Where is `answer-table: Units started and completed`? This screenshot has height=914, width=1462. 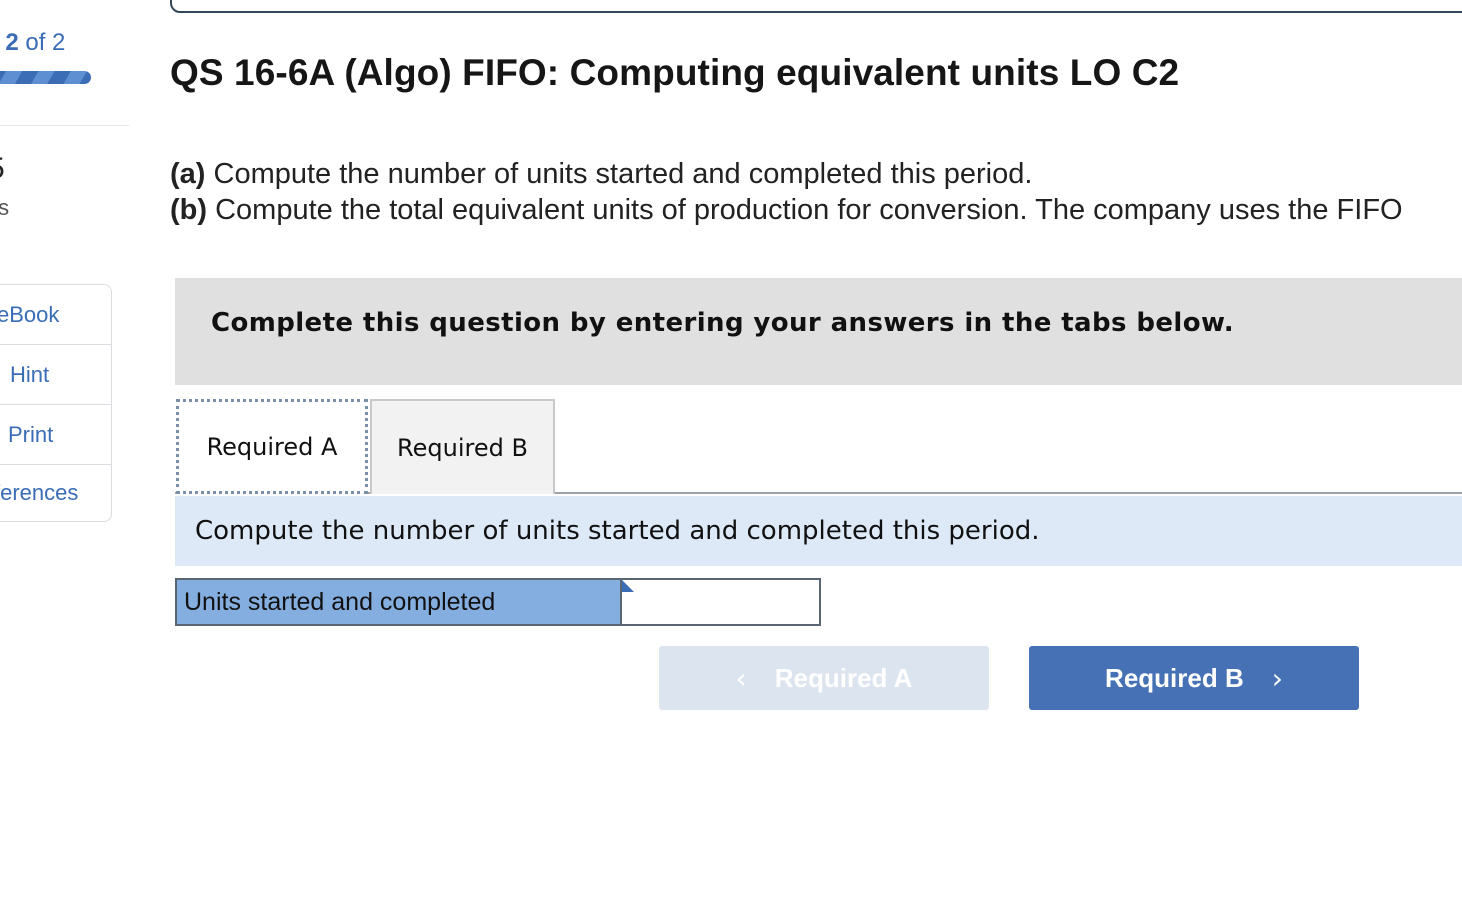
answer-table: Units started and completed is located at coordinates (498, 602).